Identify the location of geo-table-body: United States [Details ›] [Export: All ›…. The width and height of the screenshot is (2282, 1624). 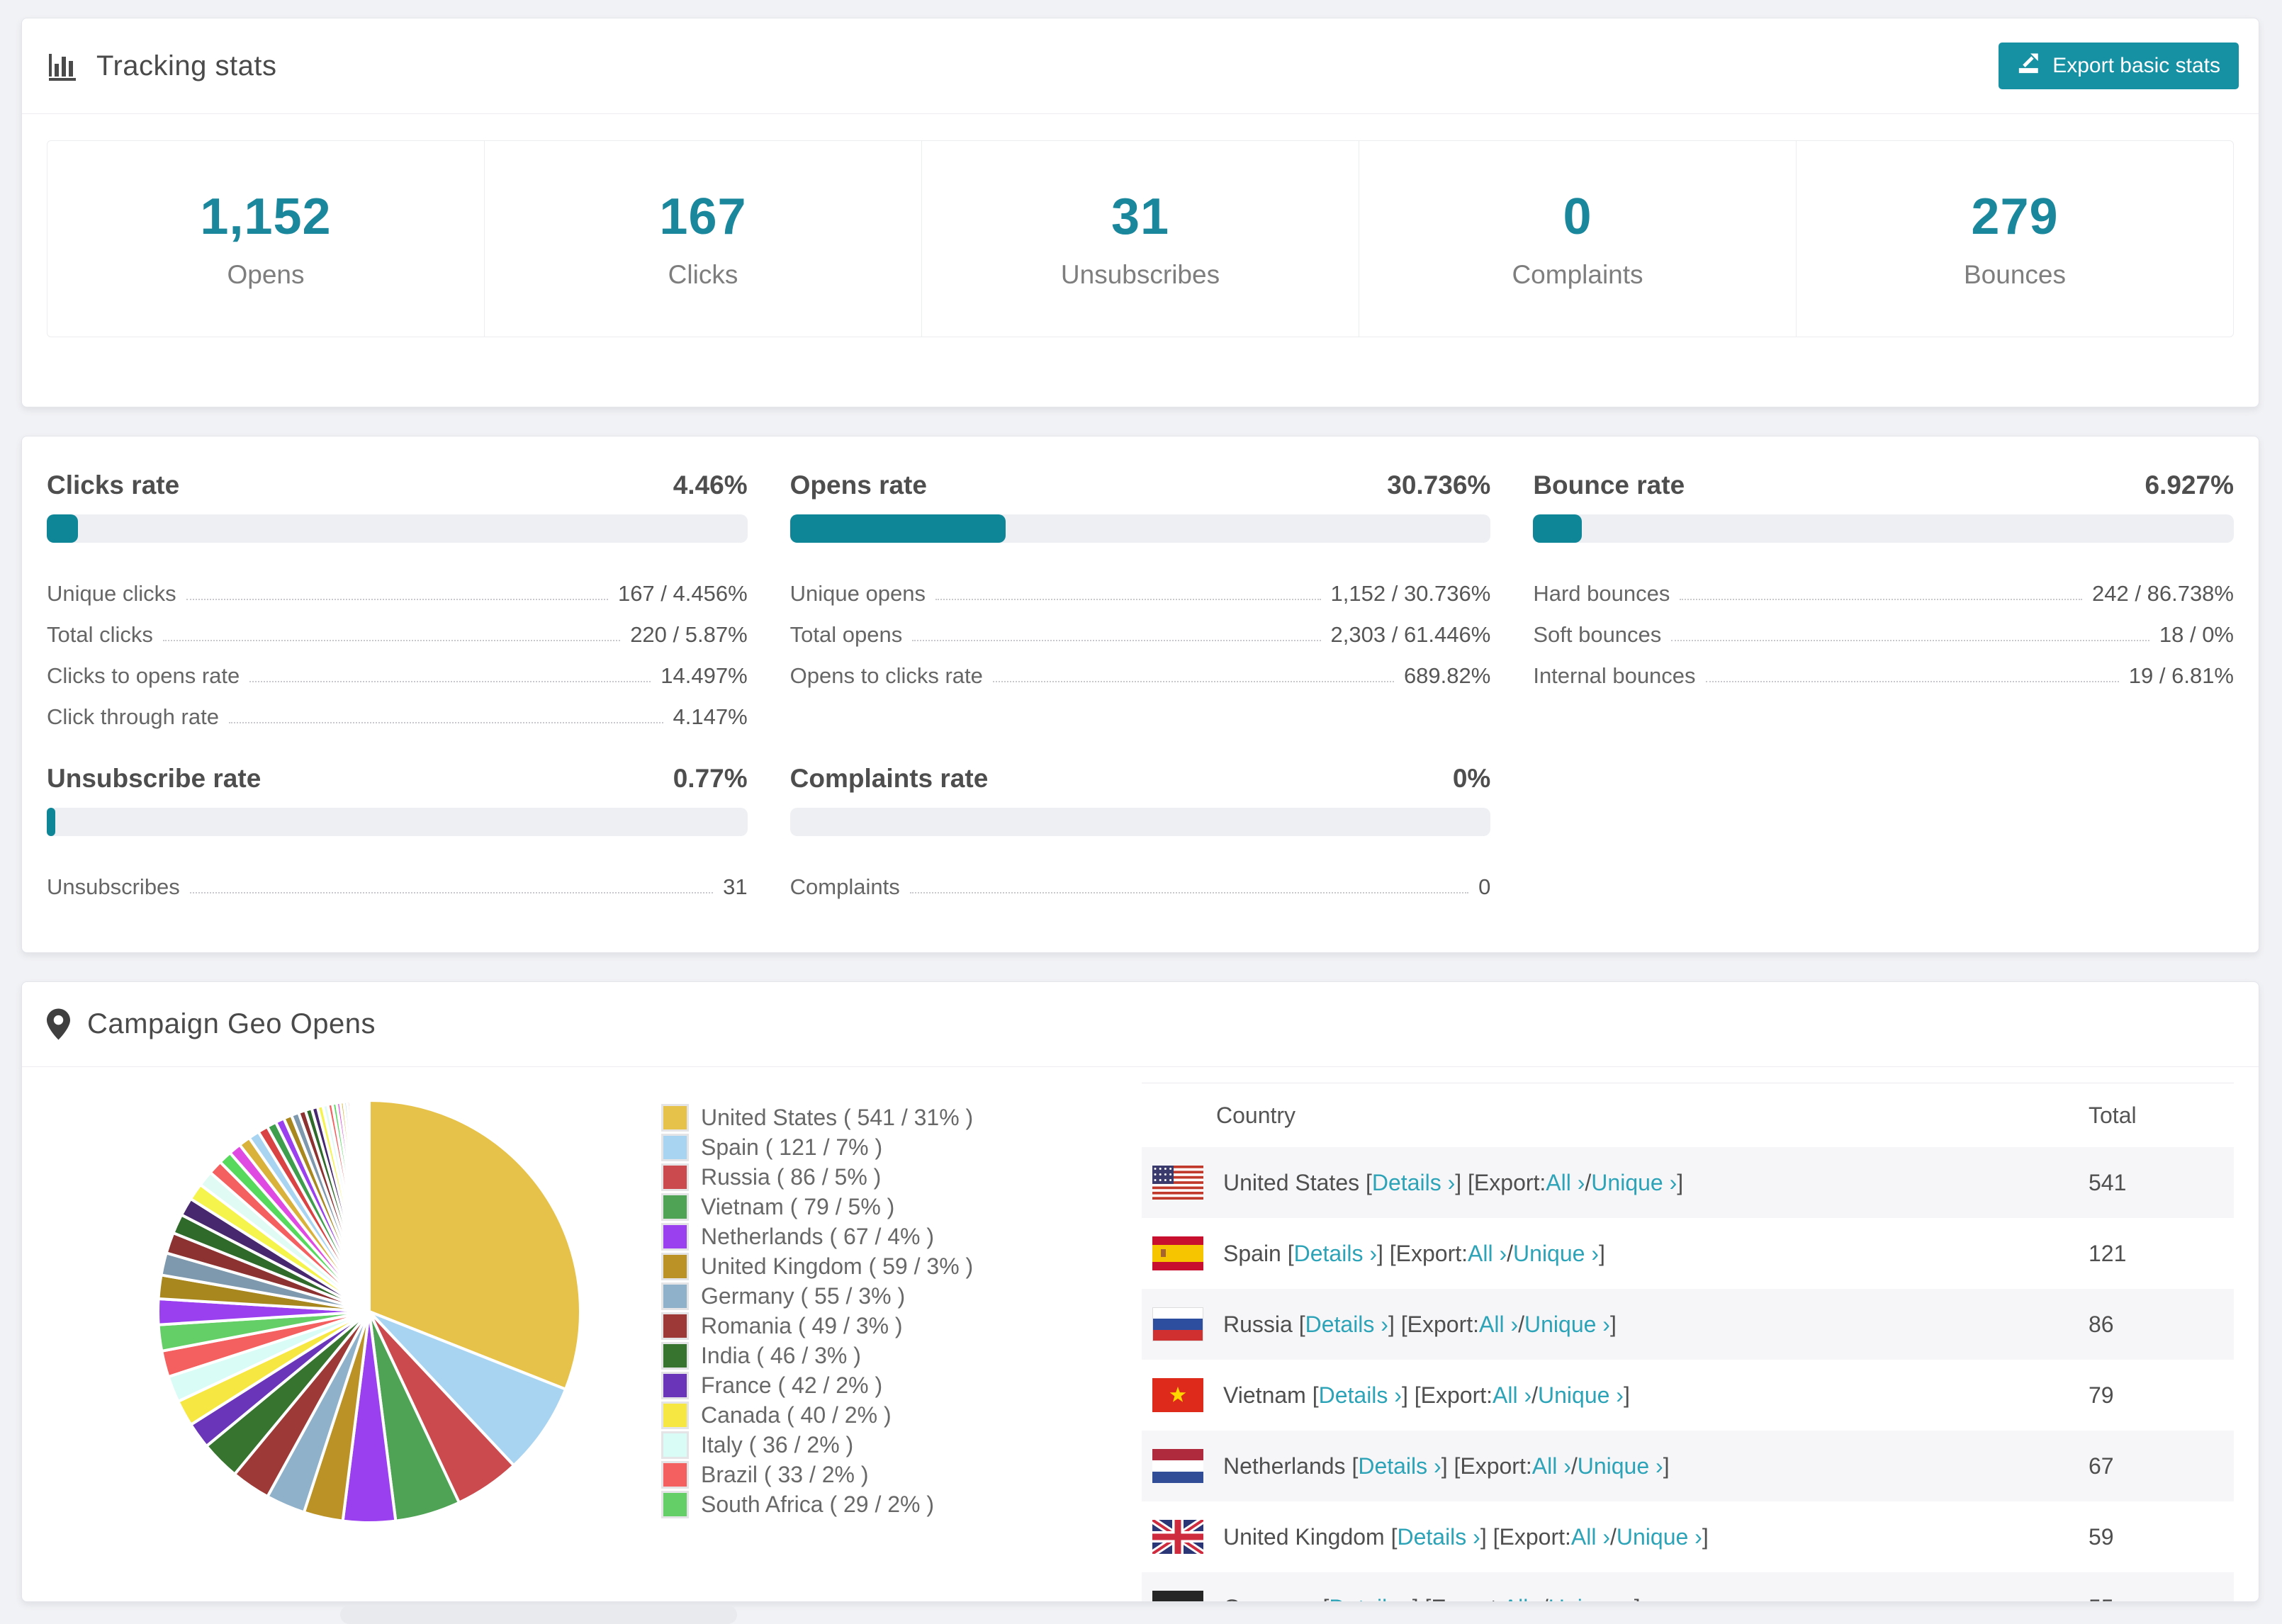
(1688, 1375).